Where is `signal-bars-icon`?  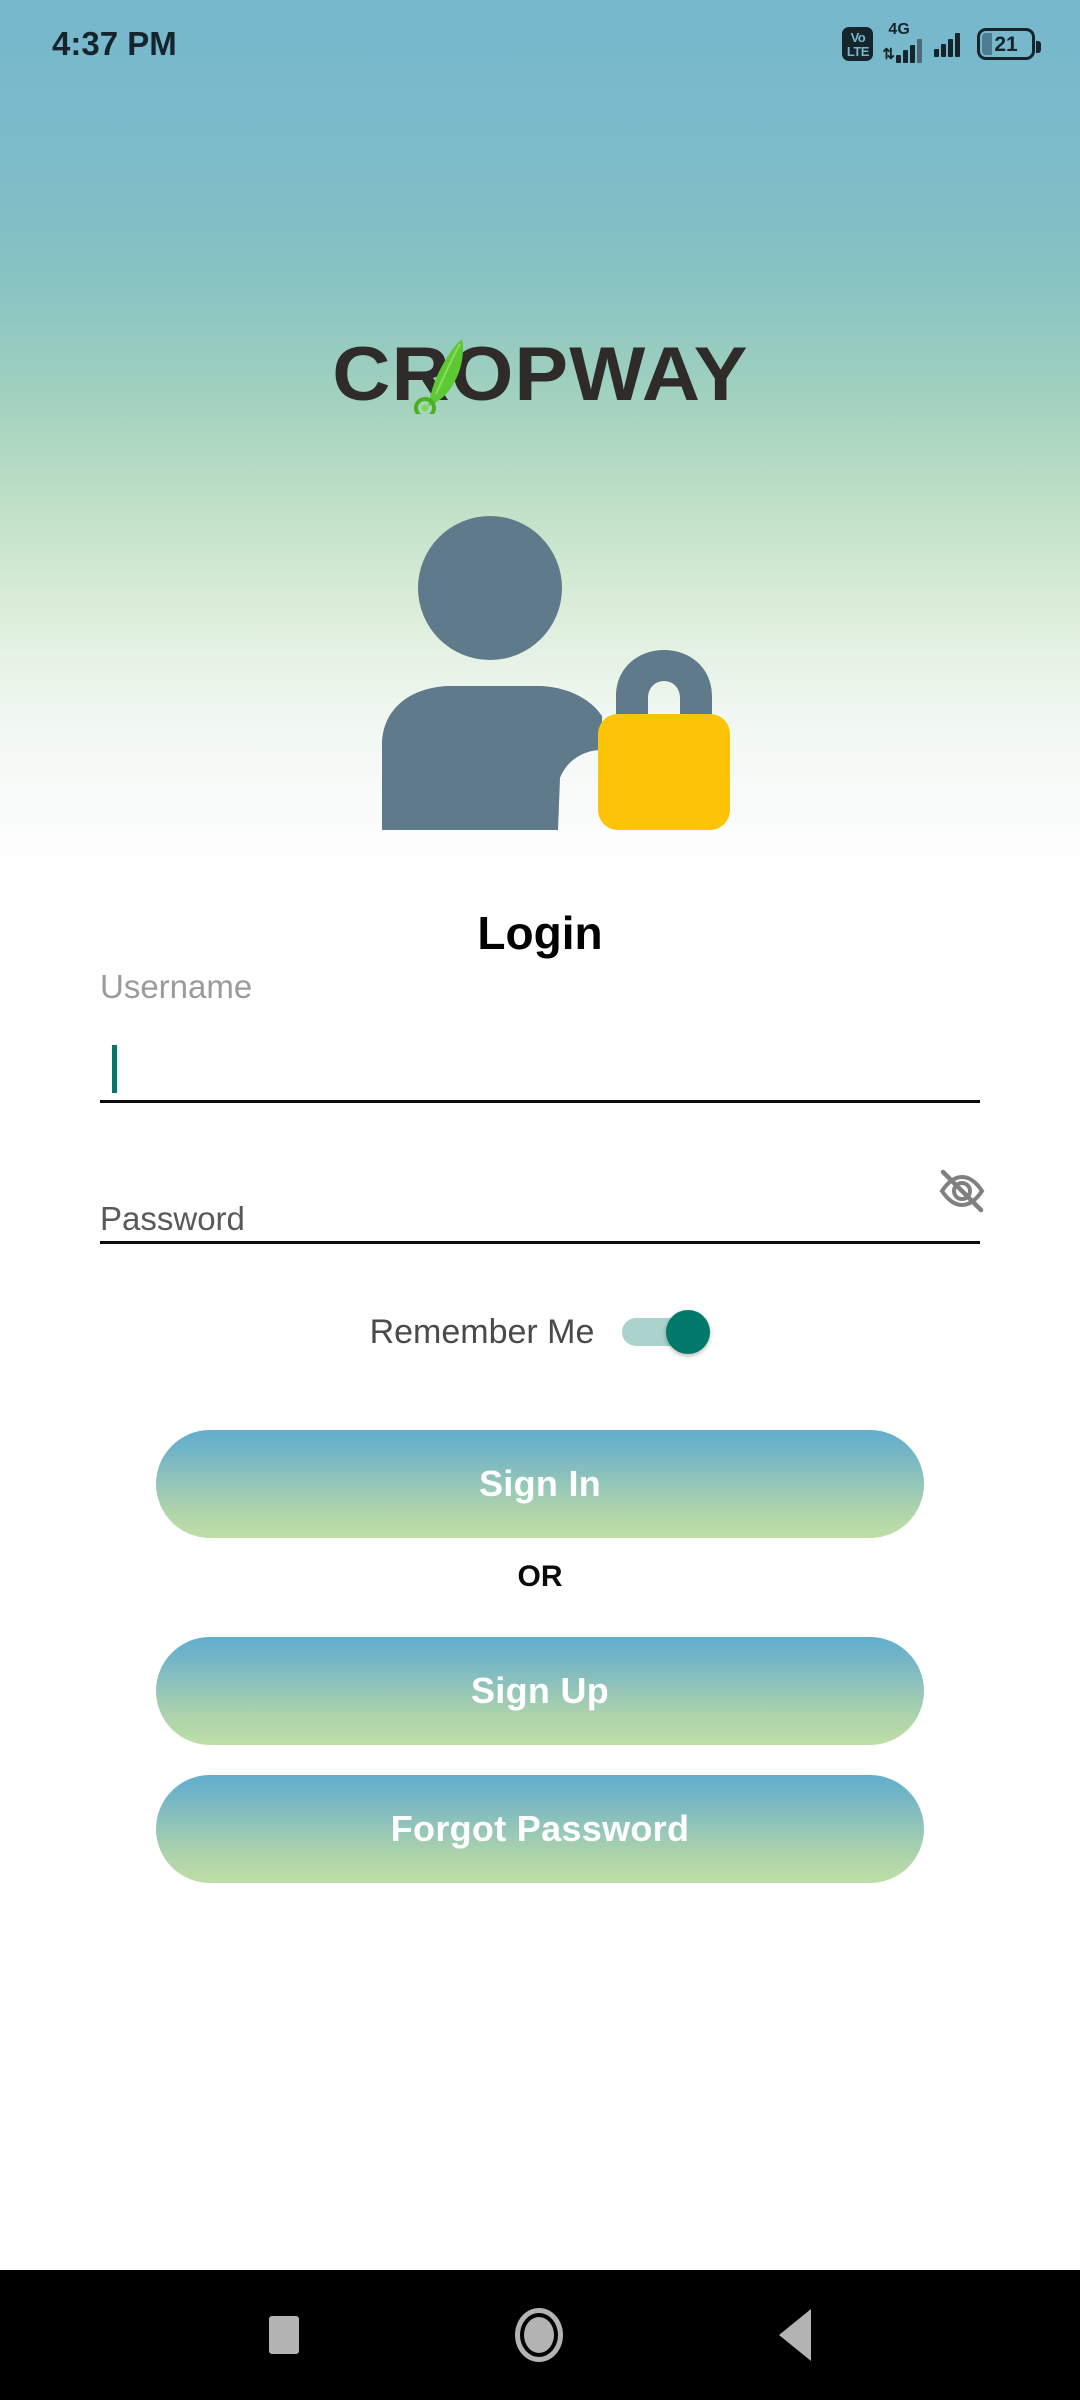 signal-bars-icon is located at coordinates (909, 50).